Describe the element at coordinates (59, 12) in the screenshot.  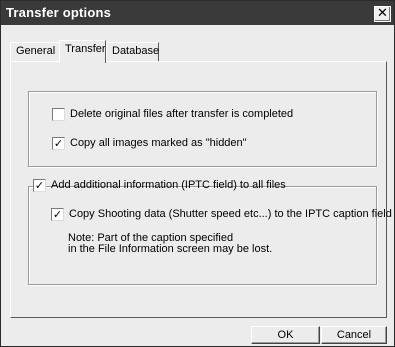
I see `window-title: Transfer options` at that location.